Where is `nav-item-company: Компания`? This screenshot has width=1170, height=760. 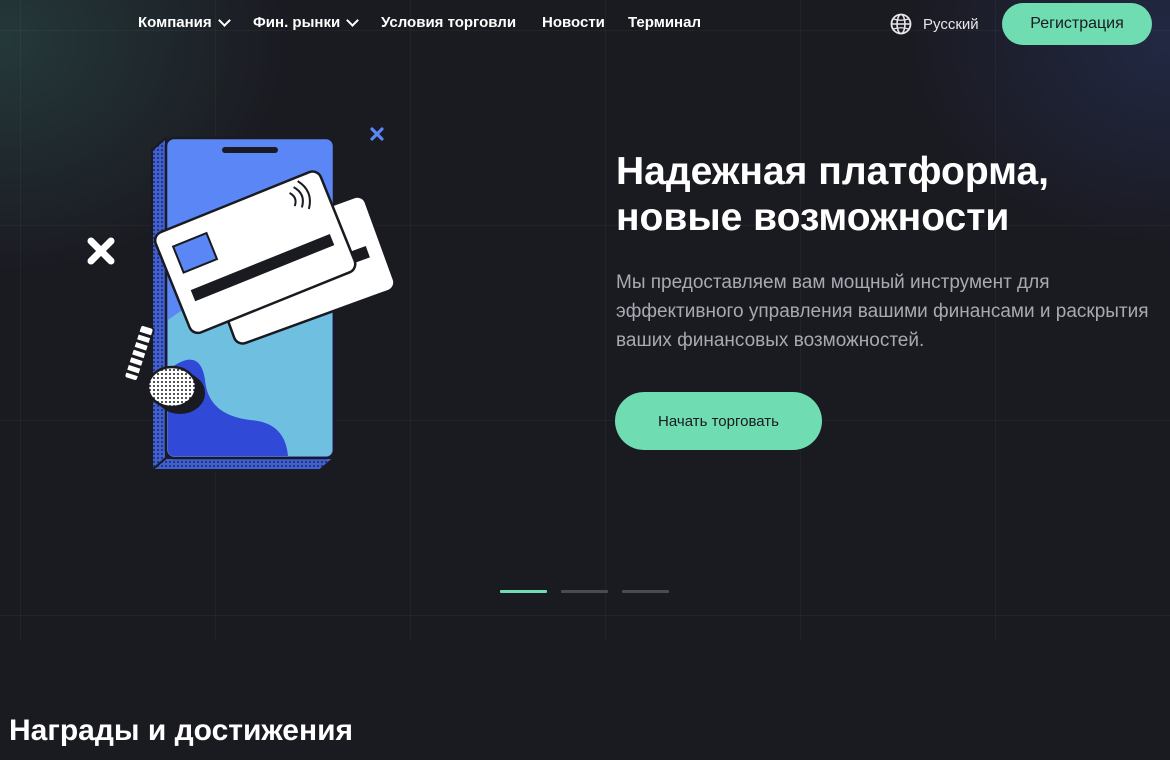 nav-item-company: Компания is located at coordinates (184, 22).